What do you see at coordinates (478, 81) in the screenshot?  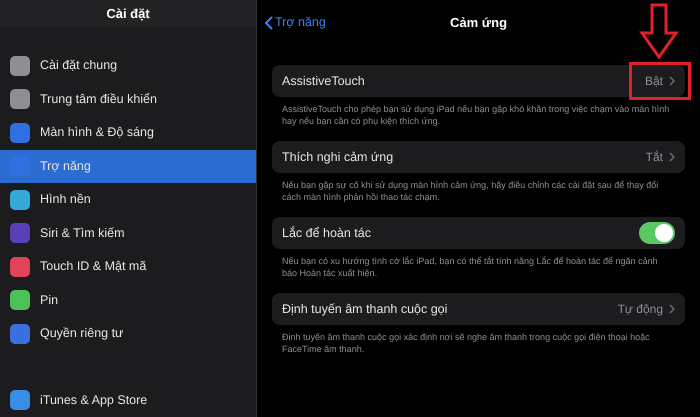 I see `settings-row: AssistiveTouch Bật` at bounding box center [478, 81].